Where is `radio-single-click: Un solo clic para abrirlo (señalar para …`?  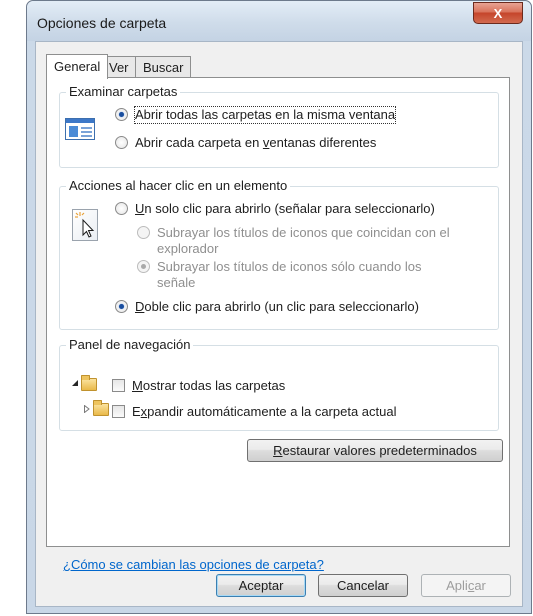 radio-single-click: Un solo clic para abrirlo (señalar para … is located at coordinates (275, 209).